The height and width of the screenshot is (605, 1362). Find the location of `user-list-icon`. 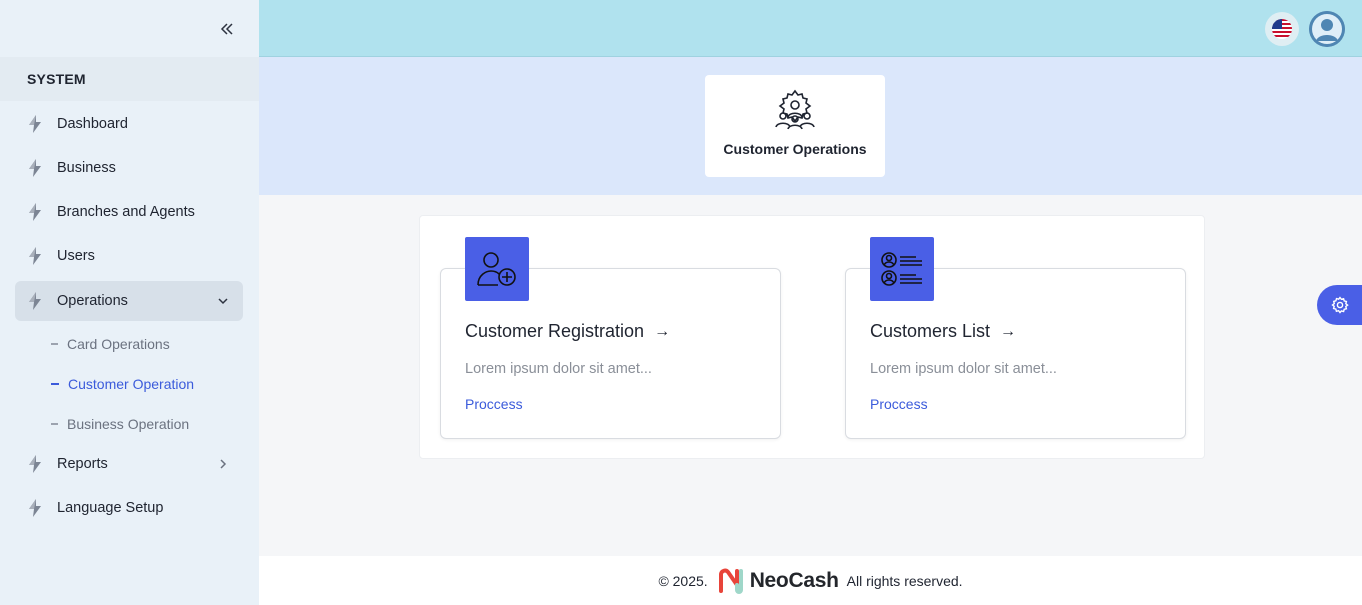

user-list-icon is located at coordinates (901, 269).